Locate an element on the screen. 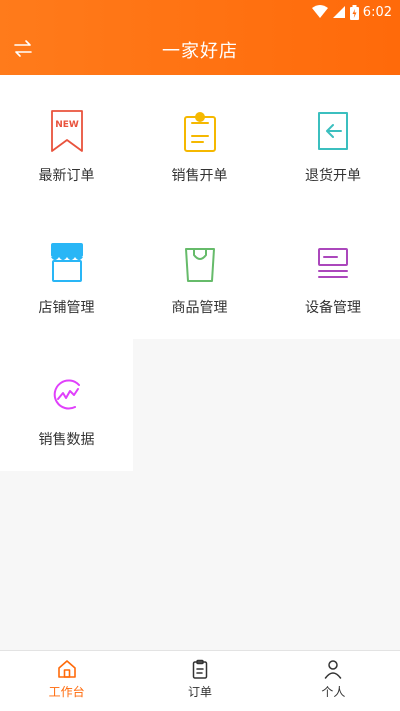  return-order-icon is located at coordinates (333, 131).